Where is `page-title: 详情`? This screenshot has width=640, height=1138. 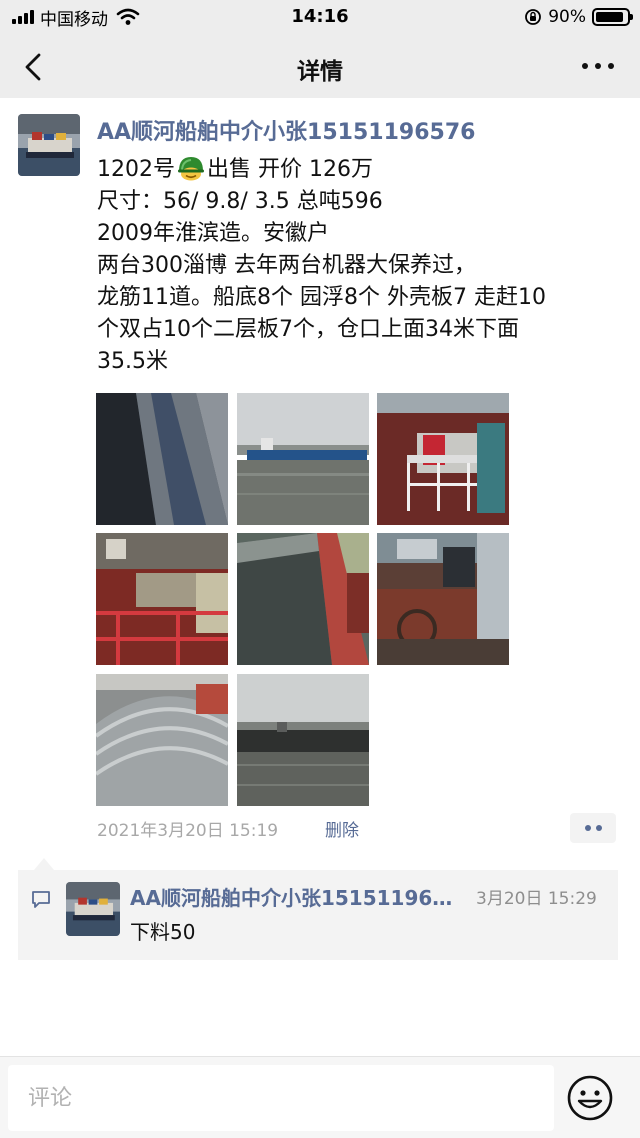
page-title: 详情 is located at coordinates (320, 72).